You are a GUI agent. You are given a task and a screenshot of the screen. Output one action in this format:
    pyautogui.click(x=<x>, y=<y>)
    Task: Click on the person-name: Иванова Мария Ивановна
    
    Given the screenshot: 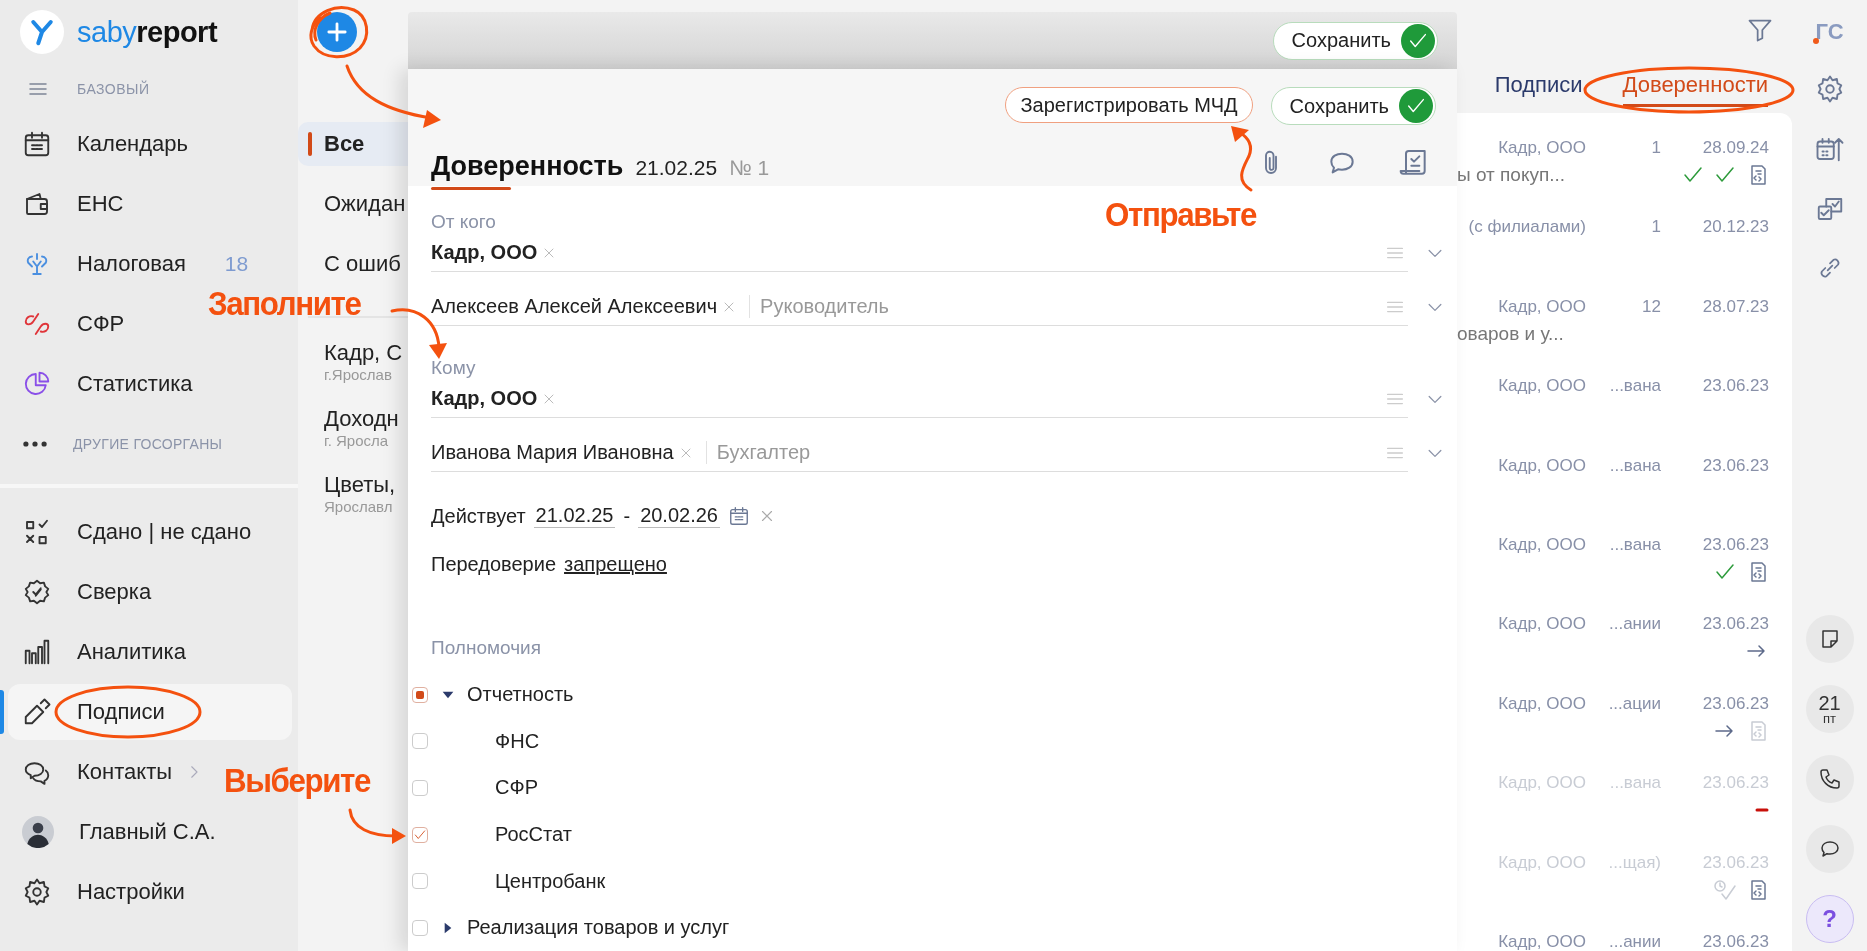 What is the action you would take?
    pyautogui.click(x=552, y=453)
    